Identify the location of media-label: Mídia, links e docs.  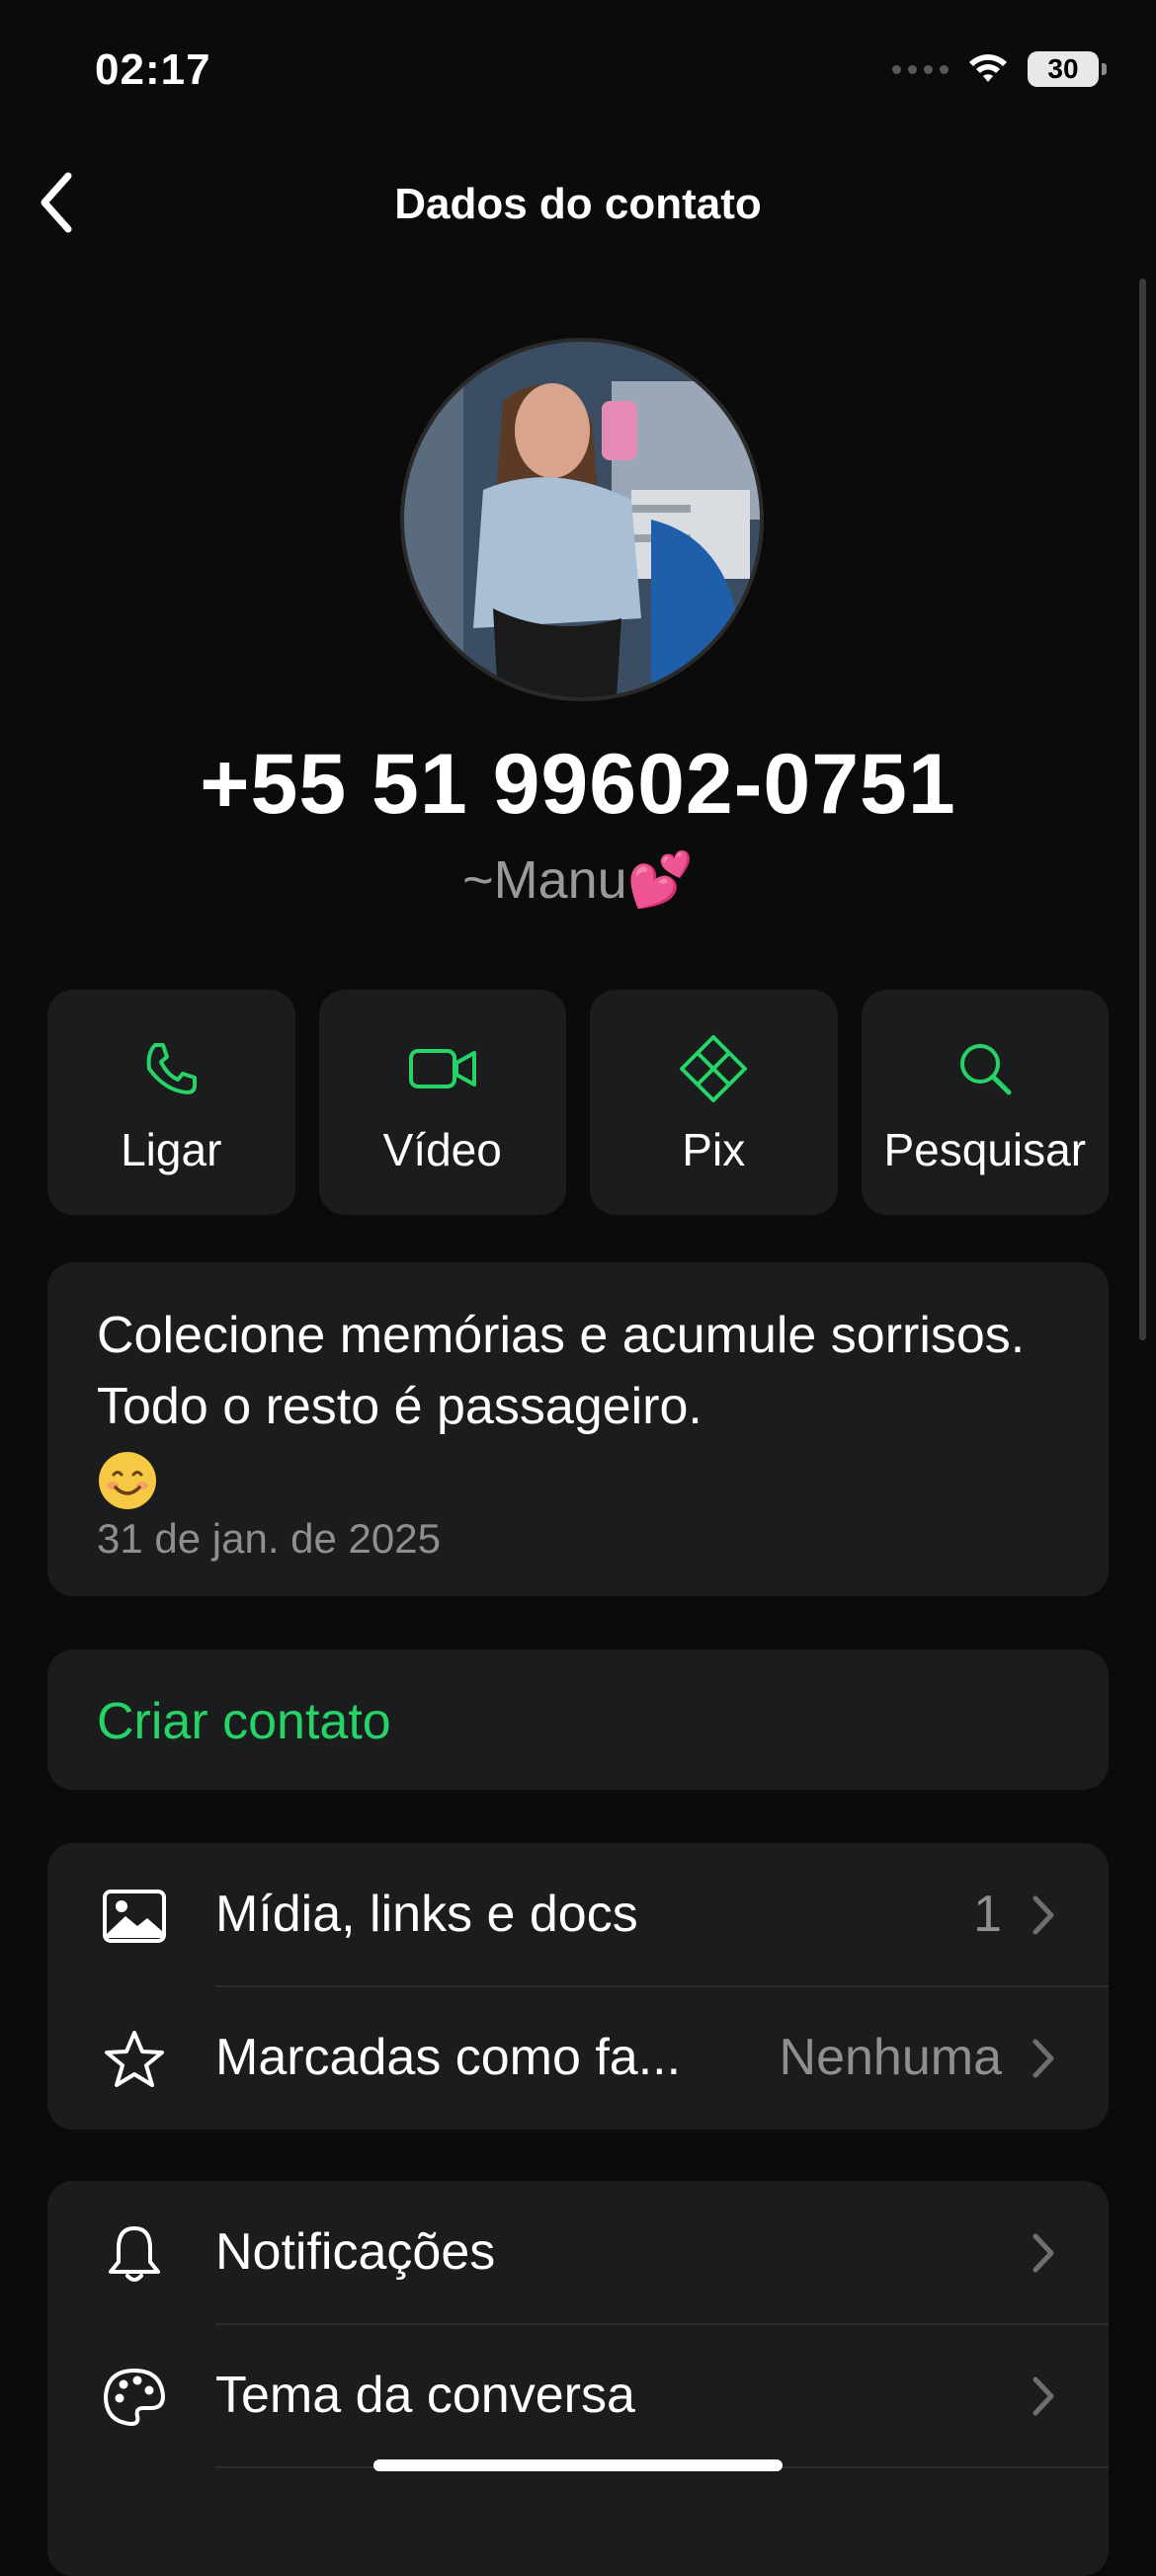
(427, 1914).